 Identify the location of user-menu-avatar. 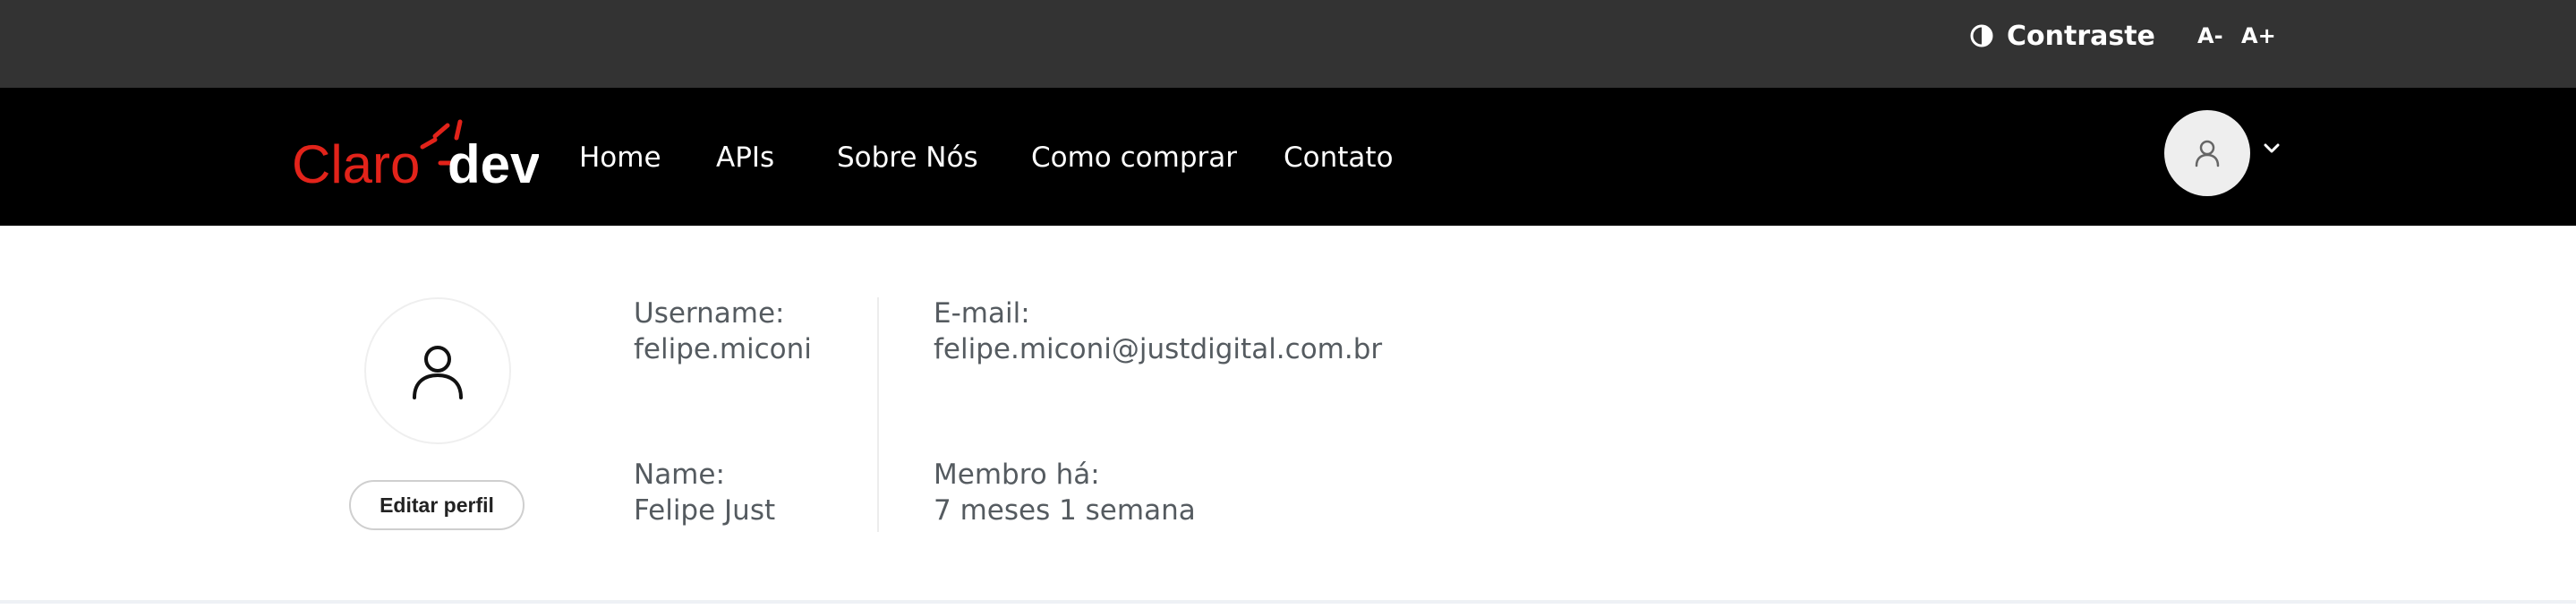
(2207, 153).